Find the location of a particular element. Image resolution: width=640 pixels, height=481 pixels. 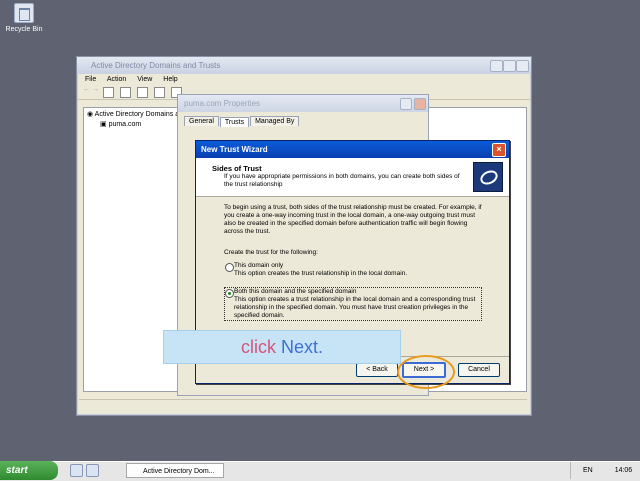

recycle-bin-desktop-icon: Recycle Bin is located at coordinates (24, 18).